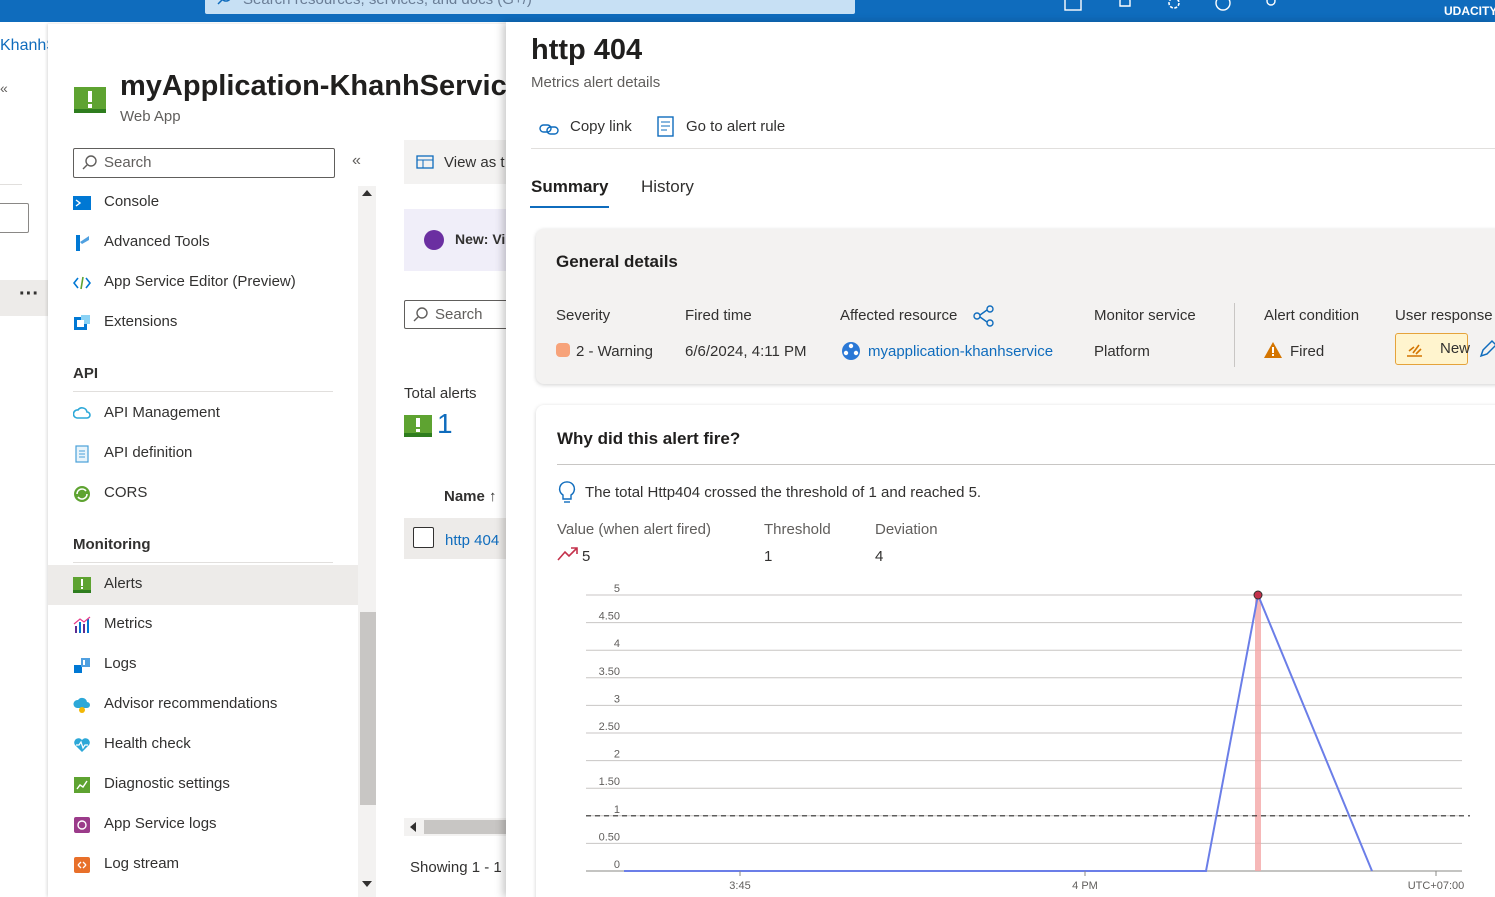 This screenshot has width=1495, height=897. I want to click on menu-item-api-definition: API definition, so click(203, 454).